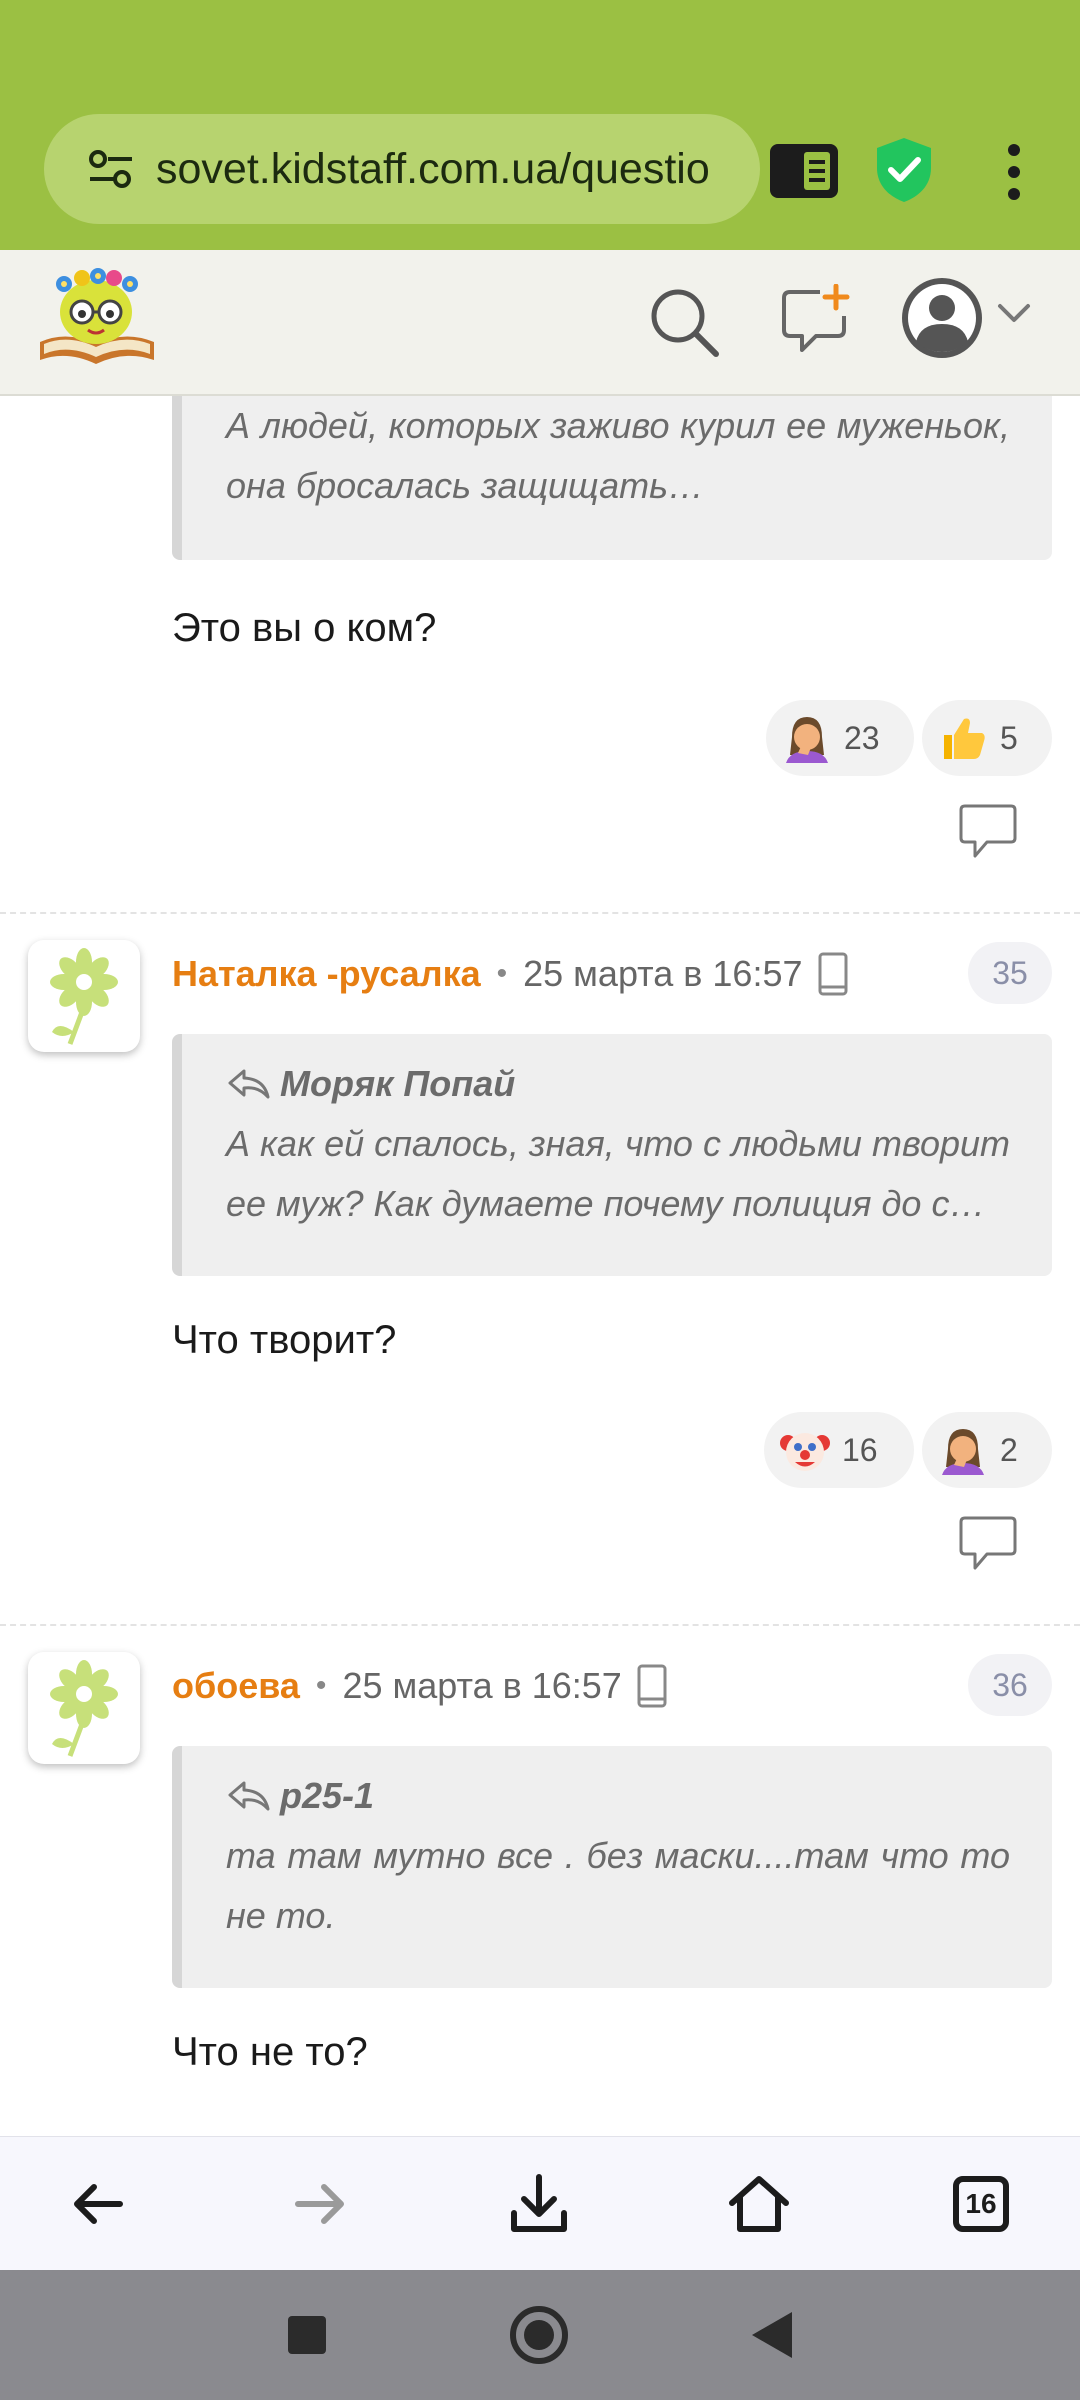  Describe the element at coordinates (446, 169) in the screenshot. I see `url-text: sovet.kidstaff.com.ua/questio` at that location.